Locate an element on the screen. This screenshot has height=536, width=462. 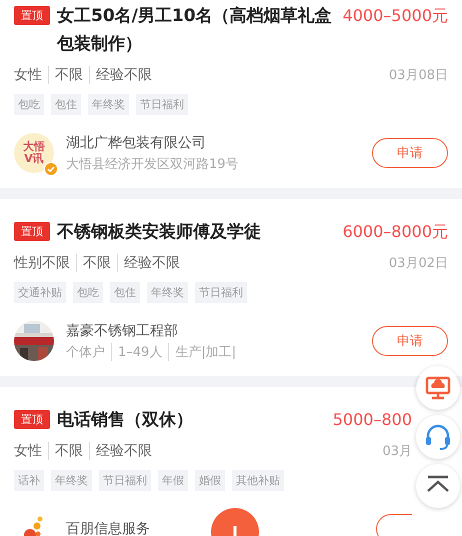
apply-button is located at coordinates (394, 525).